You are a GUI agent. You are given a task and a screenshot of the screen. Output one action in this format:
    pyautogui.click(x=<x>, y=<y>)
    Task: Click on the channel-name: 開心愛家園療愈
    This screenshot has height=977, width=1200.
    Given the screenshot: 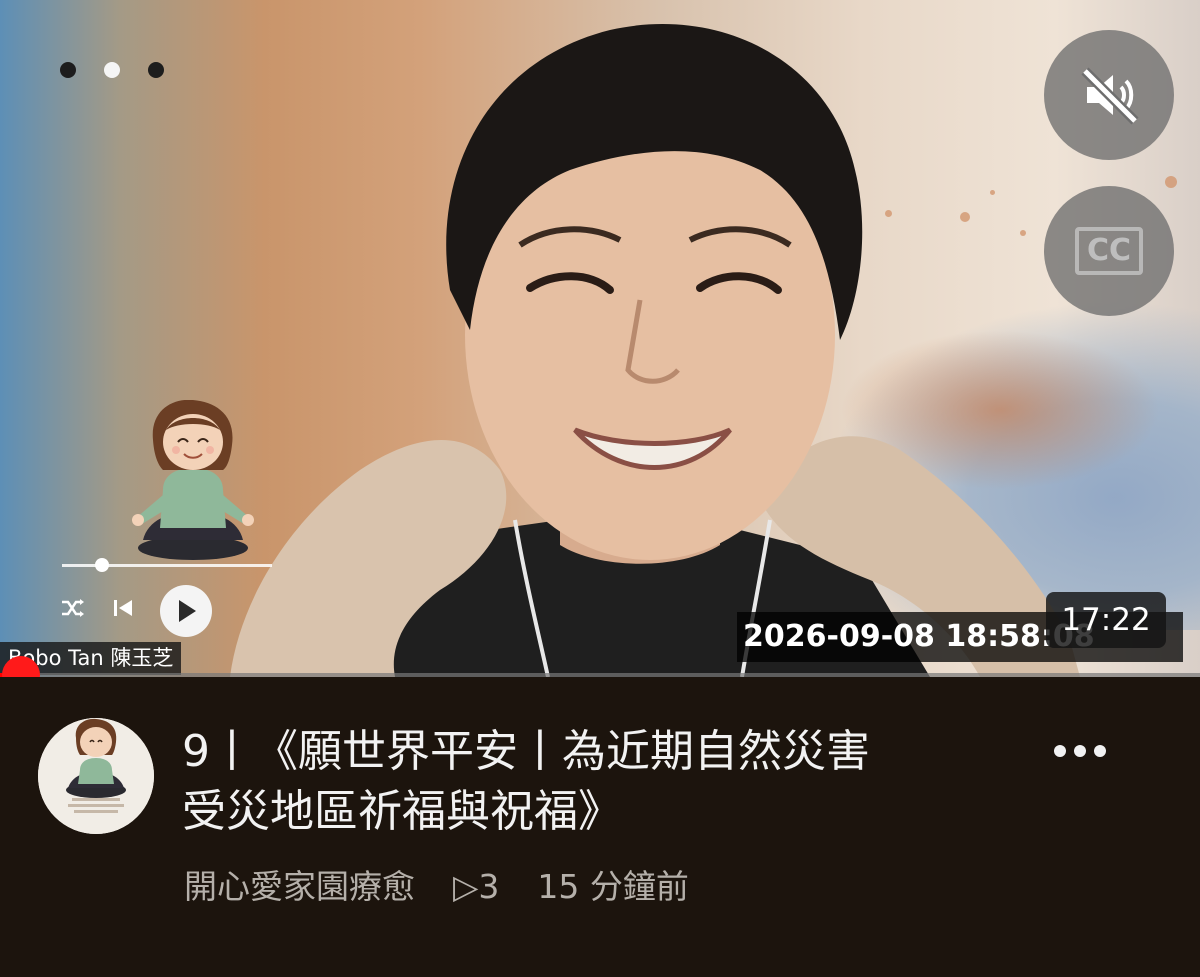 What is the action you would take?
    pyautogui.click(x=299, y=887)
    